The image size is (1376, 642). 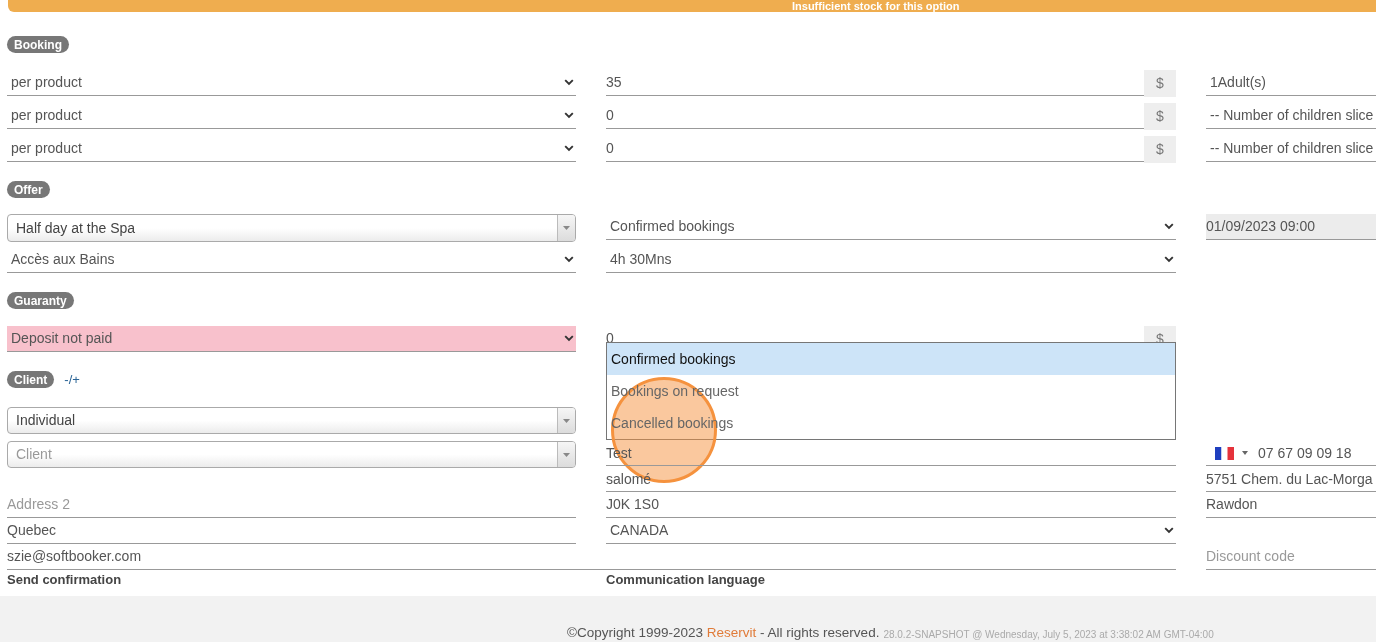 What do you see at coordinates (1291, 505) in the screenshot?
I see `city-field: Rawdon` at bounding box center [1291, 505].